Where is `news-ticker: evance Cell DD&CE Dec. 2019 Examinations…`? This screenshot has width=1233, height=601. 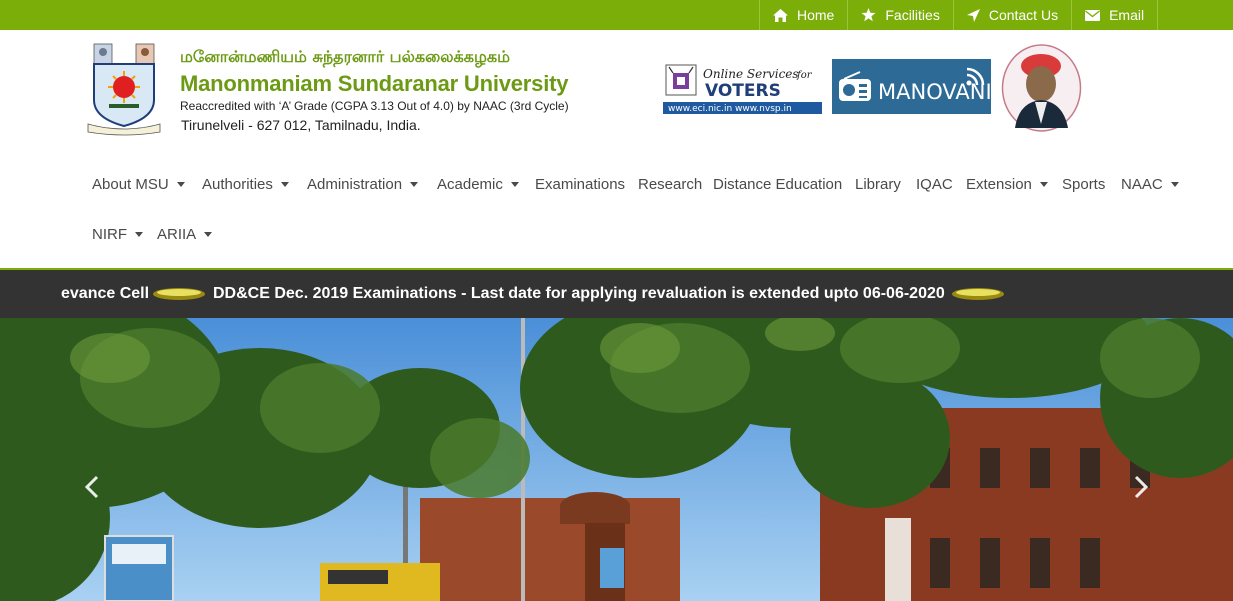 news-ticker: evance Cell DD&CE Dec. 2019 Examinations… is located at coordinates (616, 293).